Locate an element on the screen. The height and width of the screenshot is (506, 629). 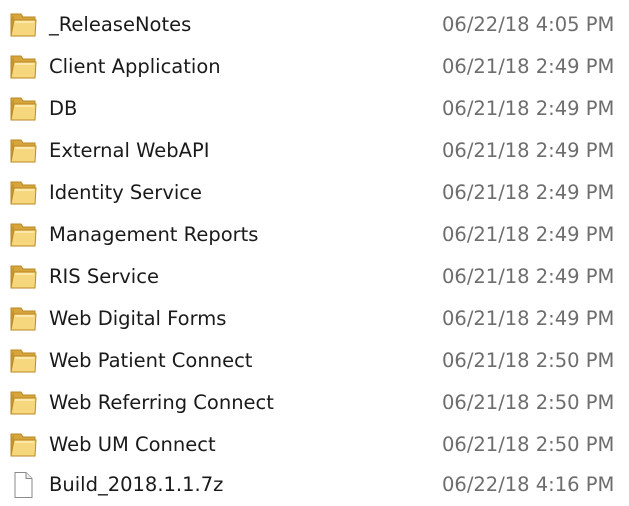
file-row: Management Reports 06/21/18 2:49 PM is located at coordinates (314, 235).